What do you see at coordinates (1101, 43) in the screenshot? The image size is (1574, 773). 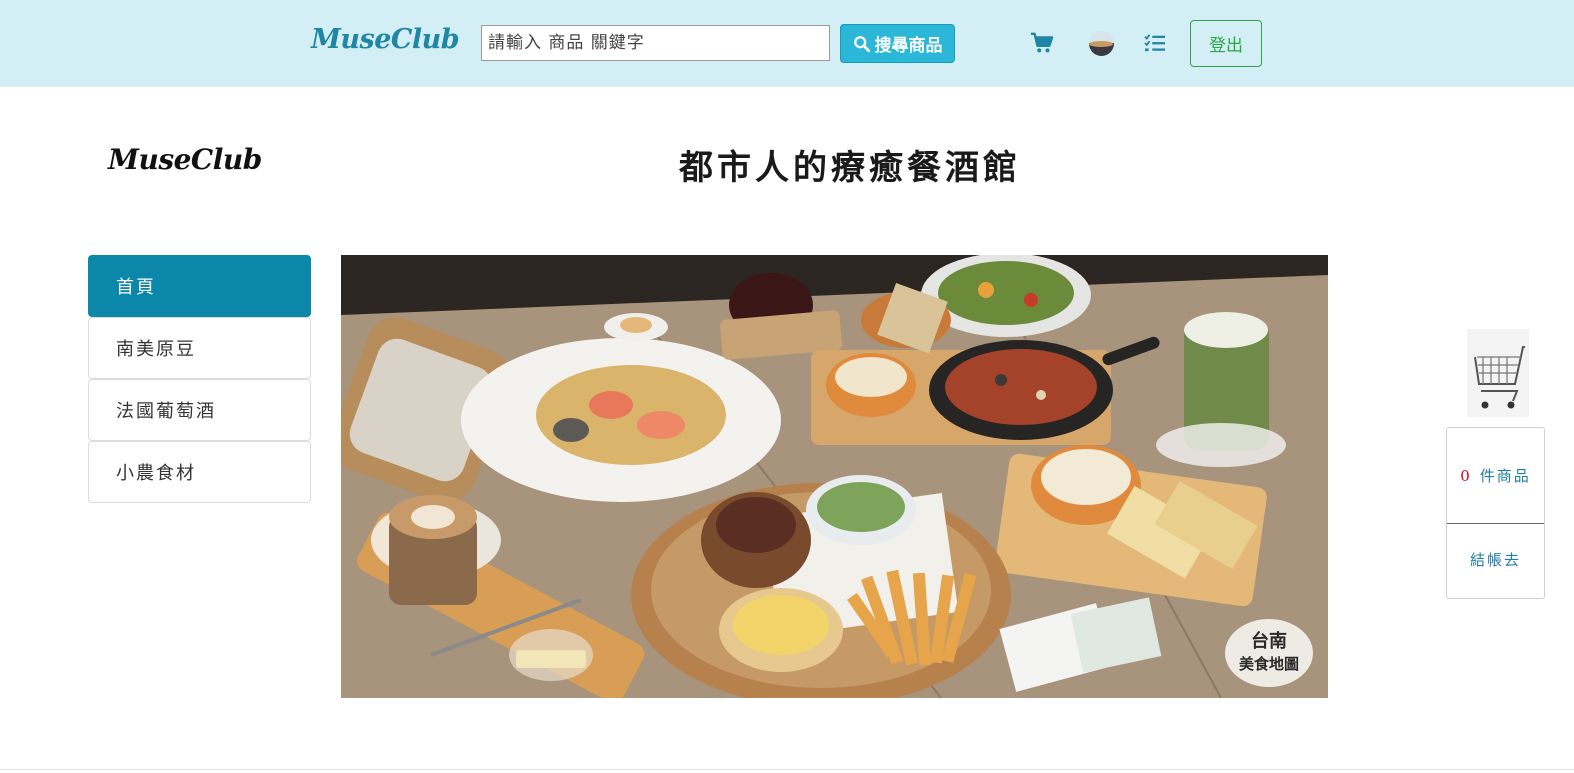 I see `avatar` at bounding box center [1101, 43].